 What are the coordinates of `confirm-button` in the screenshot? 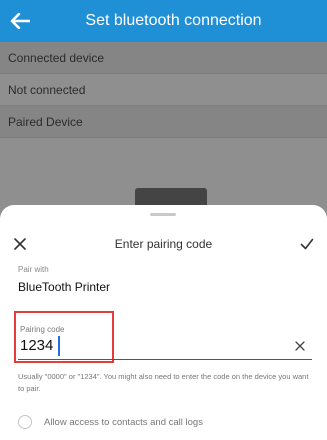 It's located at (307, 244).